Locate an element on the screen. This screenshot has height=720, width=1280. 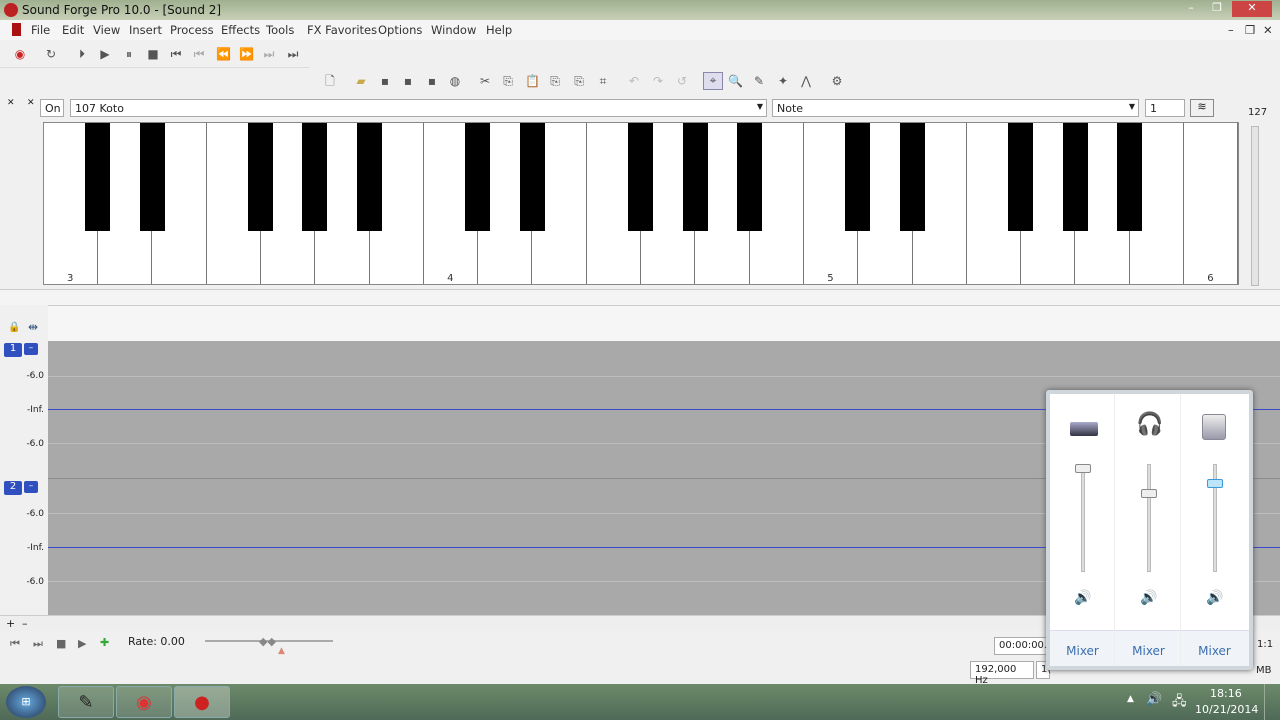
copy-icon: ⎘ is located at coordinates (508, 81).